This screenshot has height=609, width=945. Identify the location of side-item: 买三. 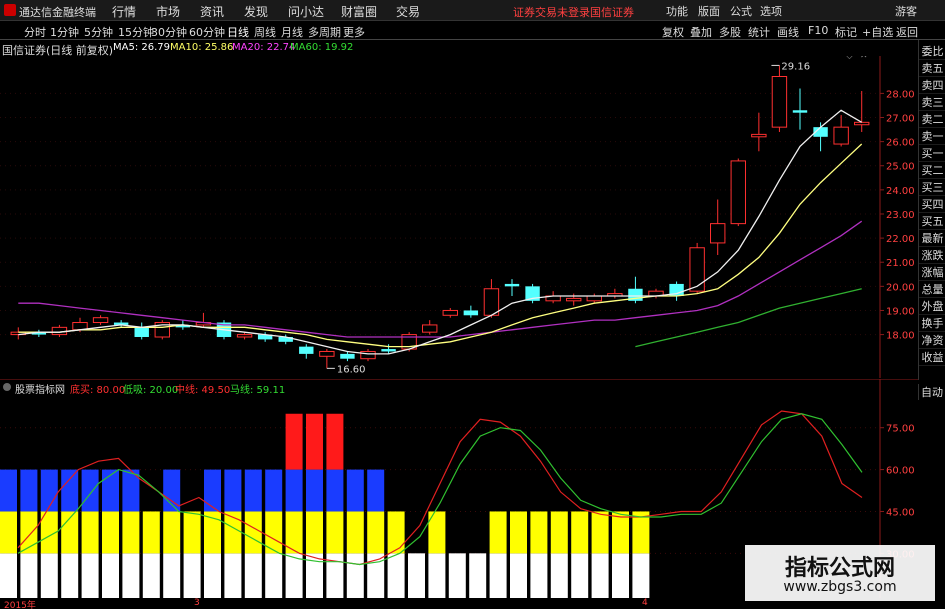
(932, 188).